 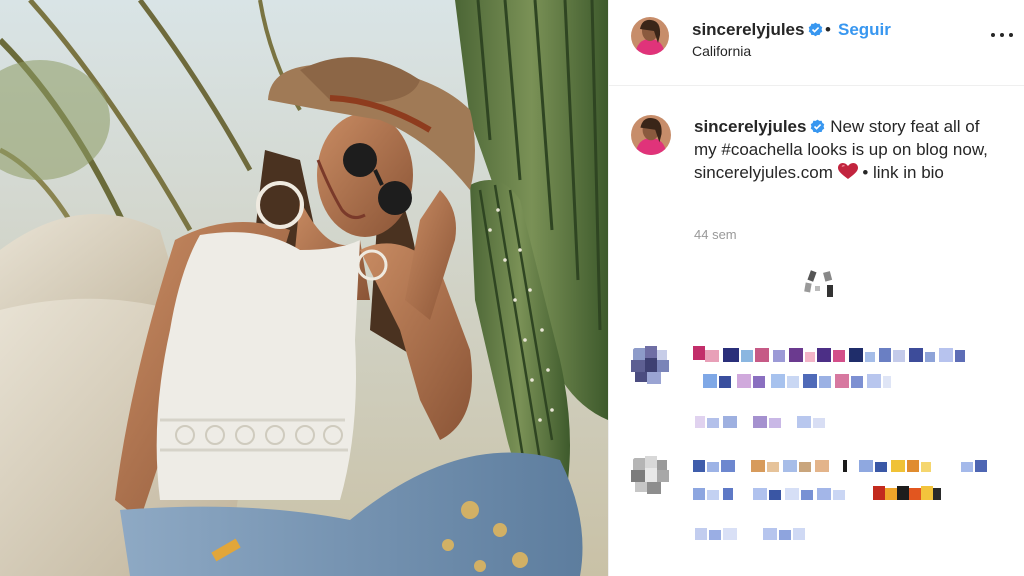 What do you see at coordinates (650, 36) in the screenshot?
I see `author-avatar` at bounding box center [650, 36].